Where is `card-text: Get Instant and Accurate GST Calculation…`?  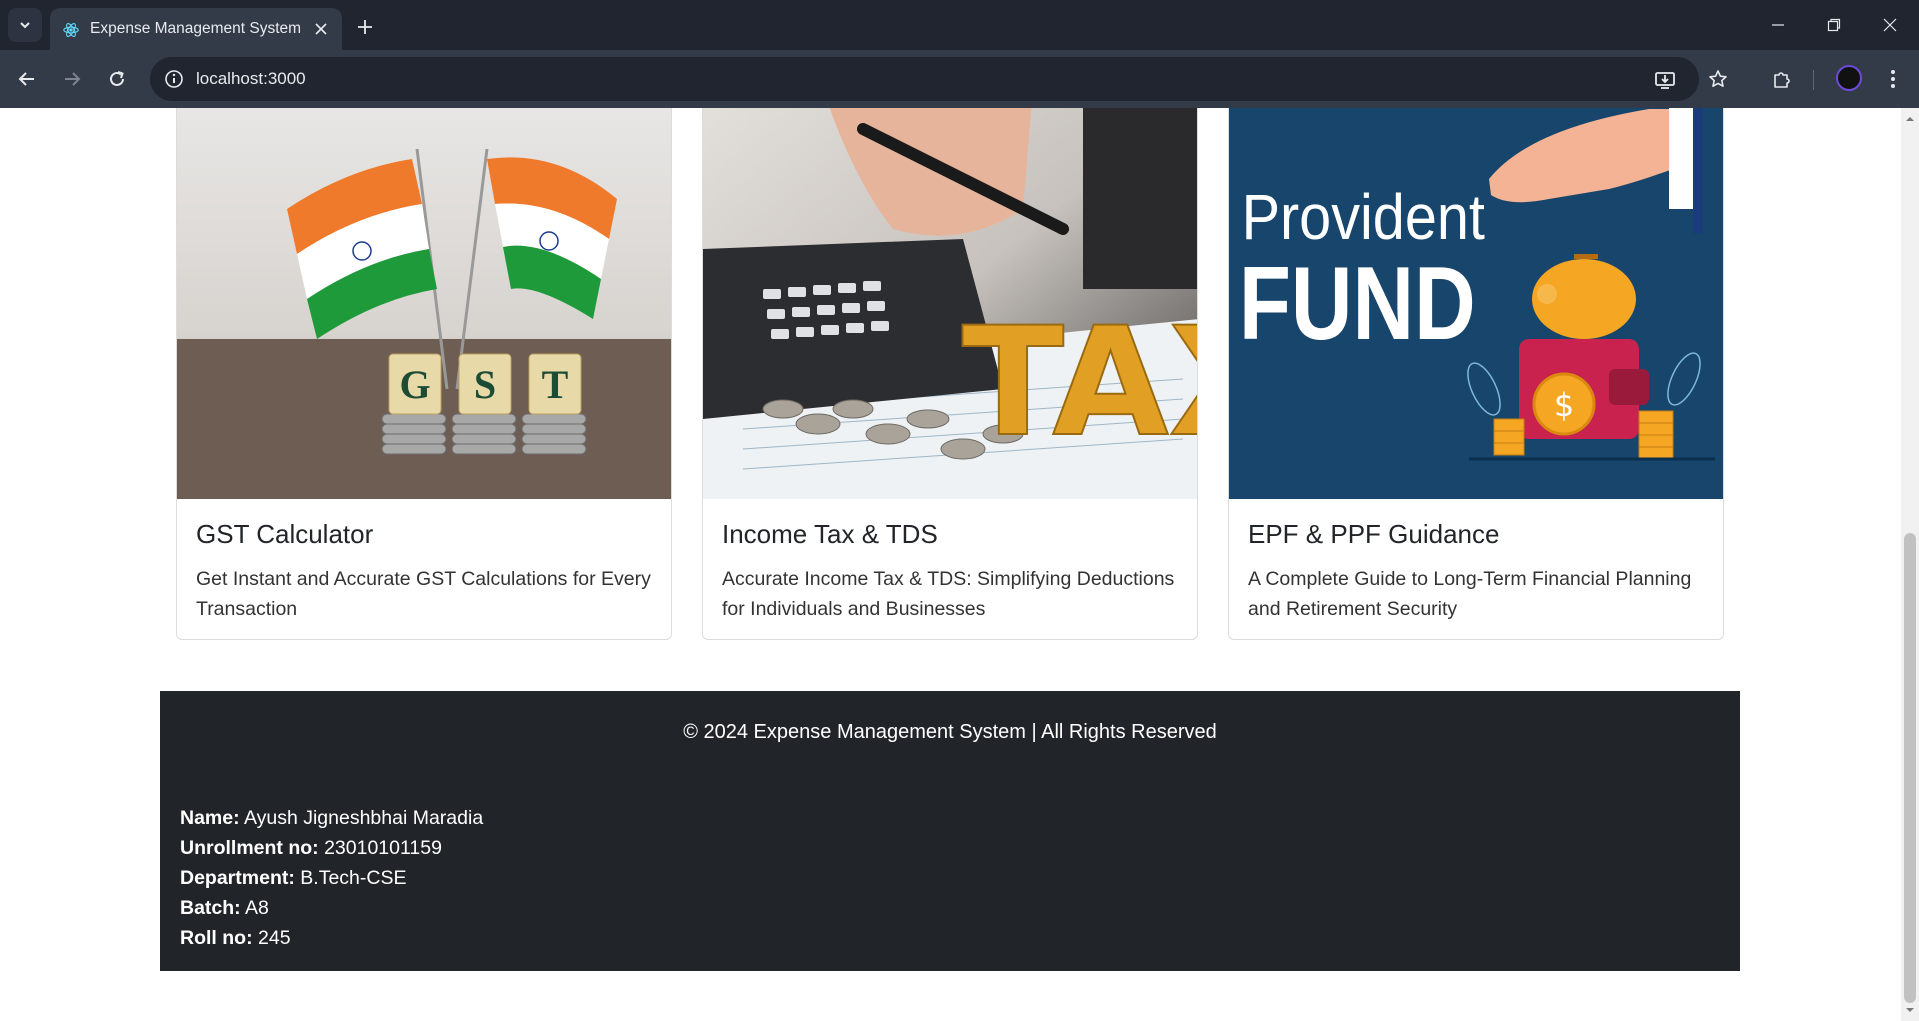 card-text: Get Instant and Accurate GST Calculation… is located at coordinates (423, 594).